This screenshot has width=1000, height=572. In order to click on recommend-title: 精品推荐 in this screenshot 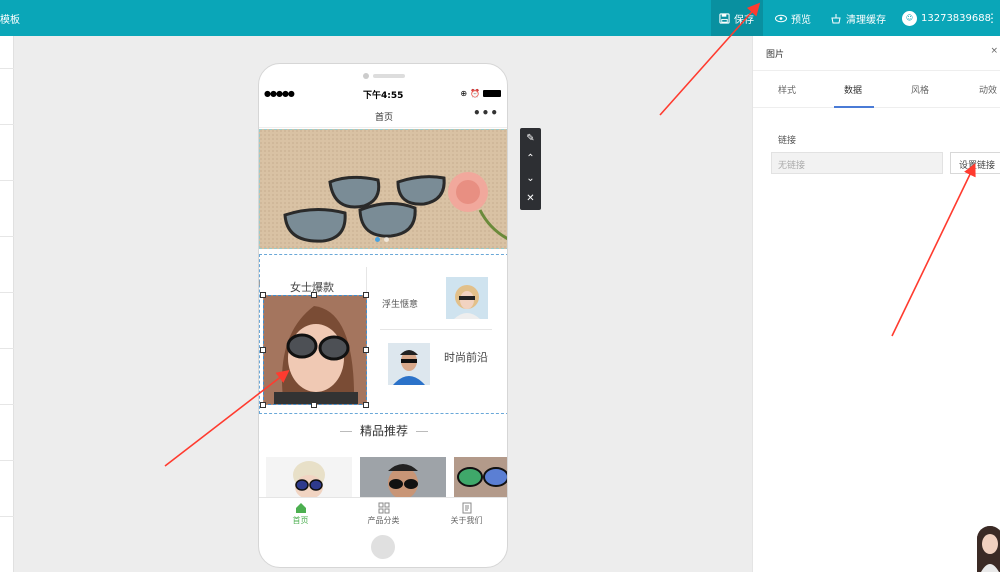, I will do `click(383, 430)`.